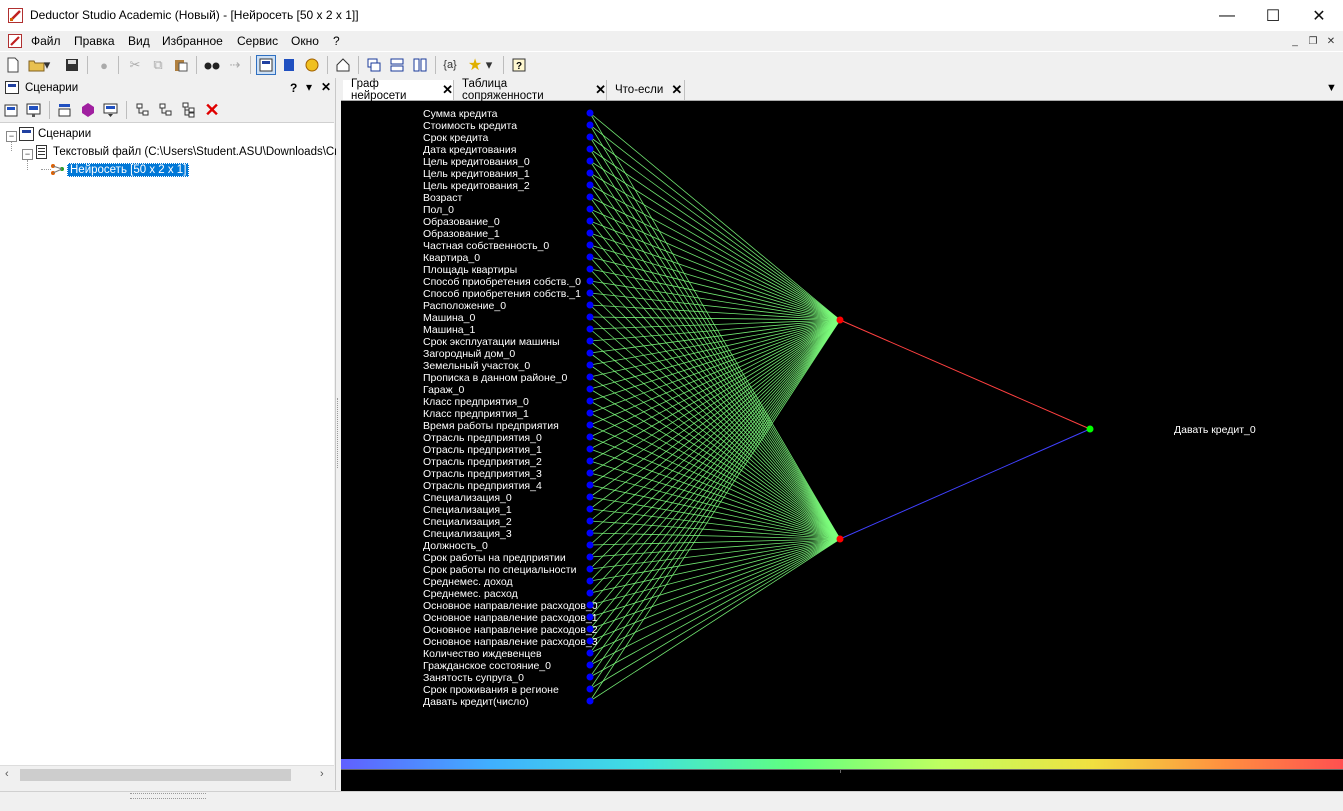  What do you see at coordinates (305, 41) in the screenshot?
I see `menu-window: Окно` at bounding box center [305, 41].